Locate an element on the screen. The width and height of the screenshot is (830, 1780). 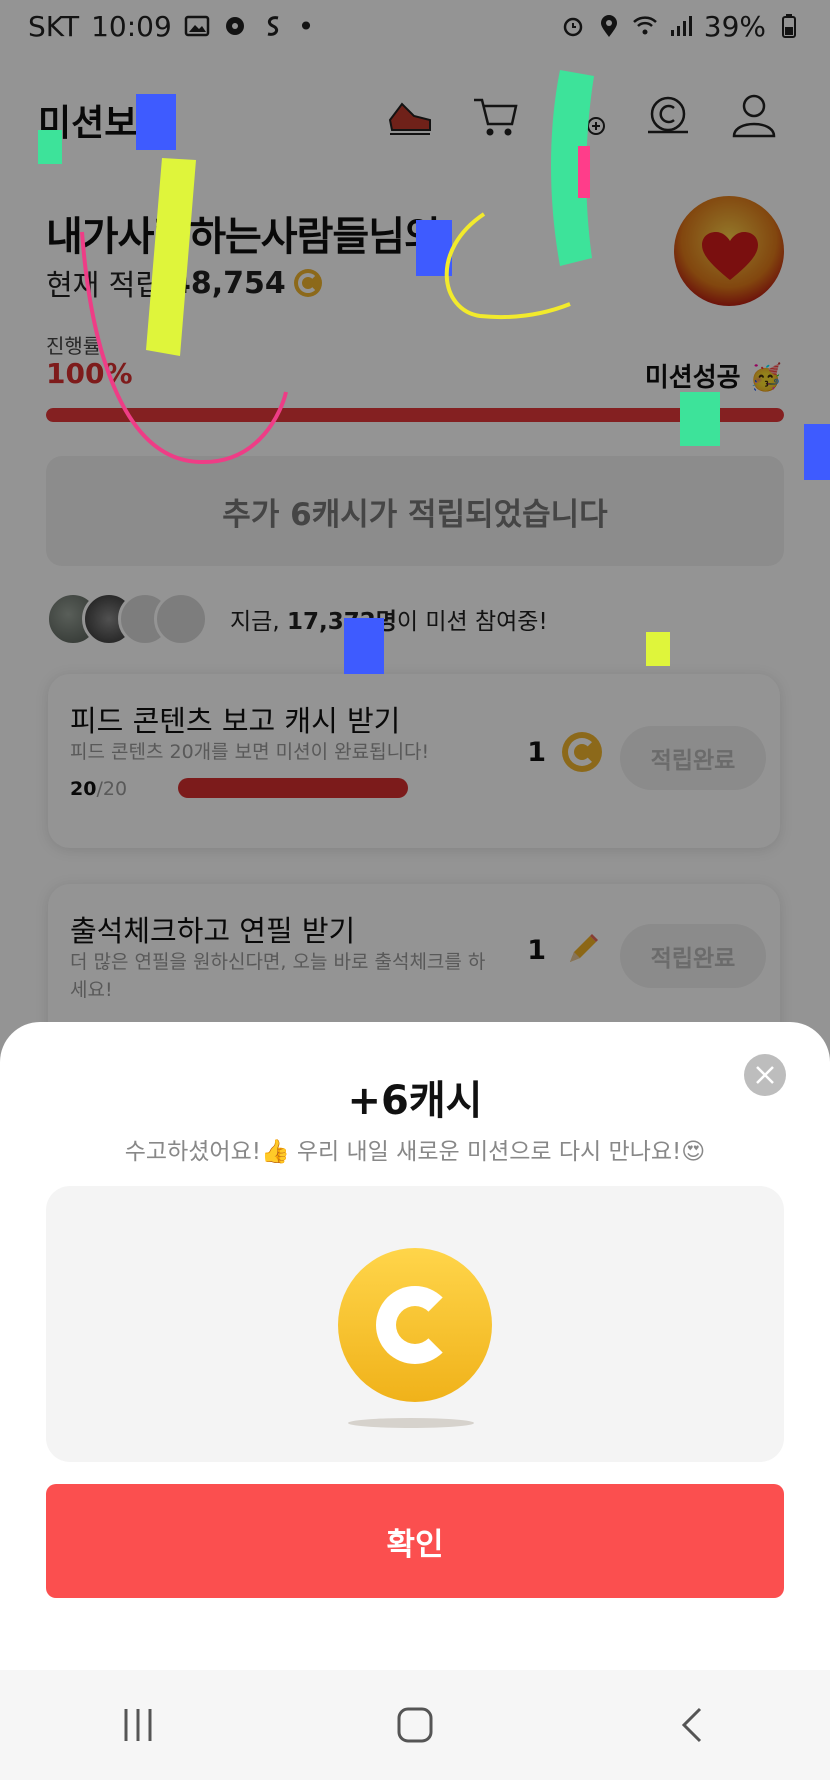
coin-icon is located at coordinates (415, 1325).